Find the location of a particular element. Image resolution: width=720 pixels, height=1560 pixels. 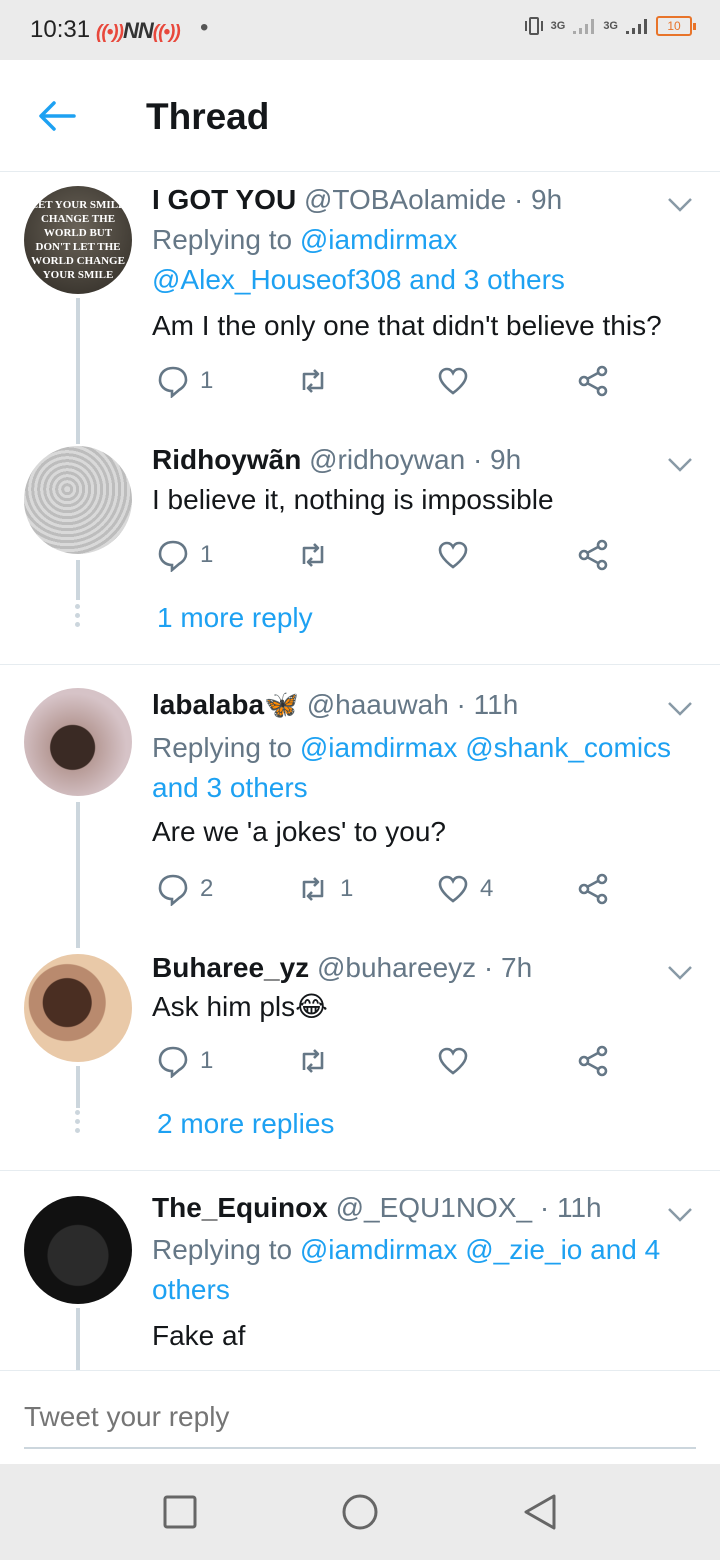

tweet-handle: @haauwah · 11h is located at coordinates (412, 704).